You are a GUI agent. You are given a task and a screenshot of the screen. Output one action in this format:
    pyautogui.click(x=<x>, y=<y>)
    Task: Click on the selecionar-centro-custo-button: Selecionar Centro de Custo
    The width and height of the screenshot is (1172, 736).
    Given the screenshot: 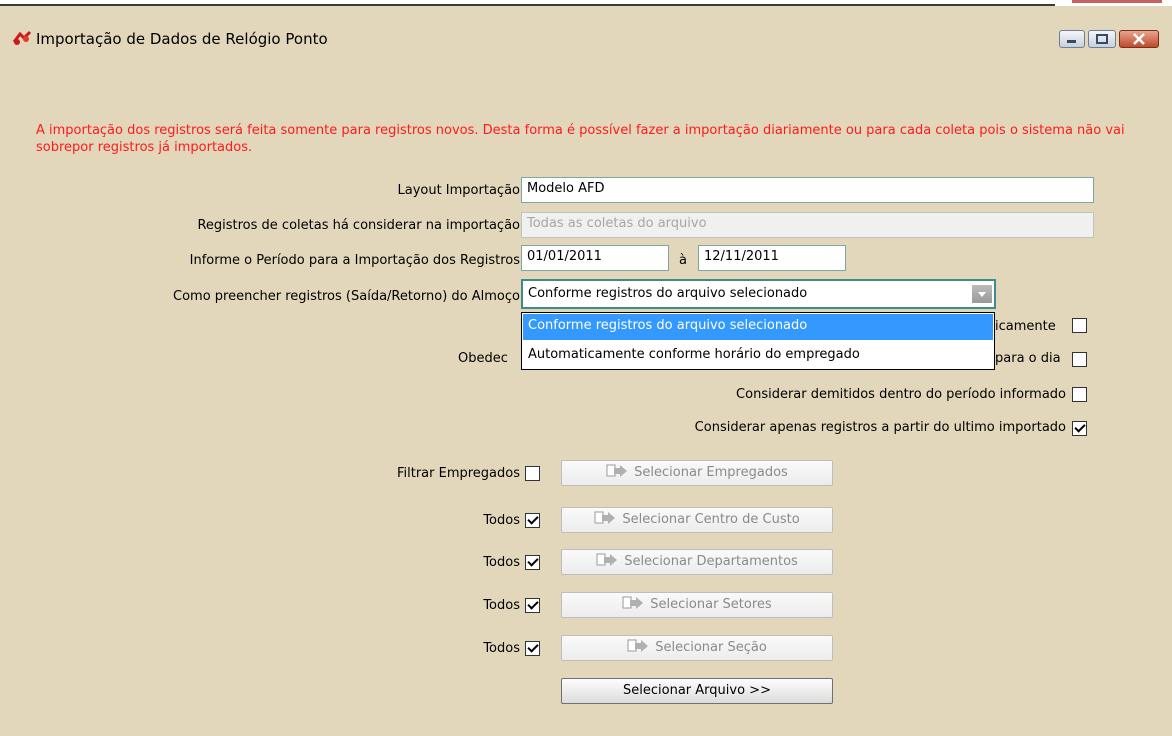 What is the action you would take?
    pyautogui.click(x=697, y=520)
    